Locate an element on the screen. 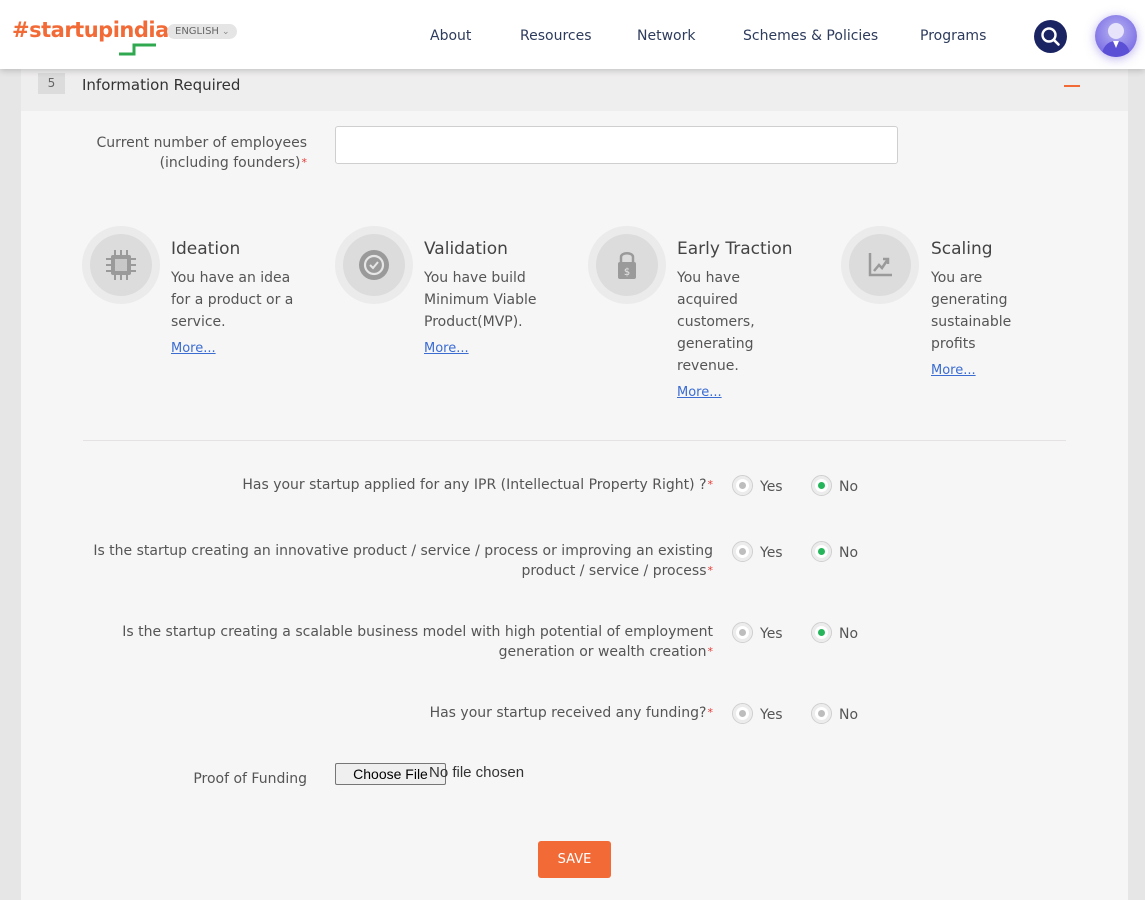 The image size is (1145, 900). proof-of-funding-label: Proof of Funding is located at coordinates (250, 779).